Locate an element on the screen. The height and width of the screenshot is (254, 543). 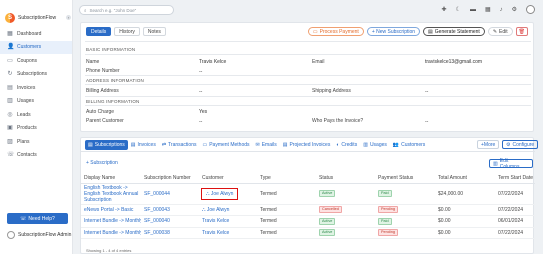
tab-payment-methods: ▭ Payment Methods is located at coordinates (225, 145).